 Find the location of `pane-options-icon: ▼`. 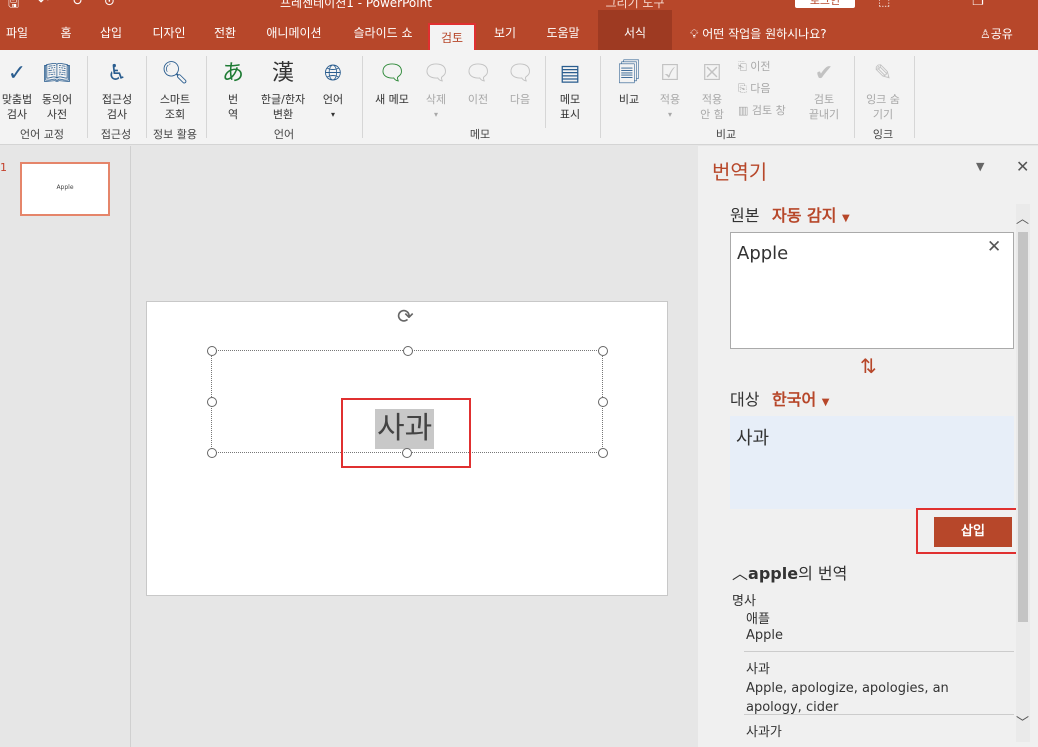

pane-options-icon: ▼ is located at coordinates (980, 166).